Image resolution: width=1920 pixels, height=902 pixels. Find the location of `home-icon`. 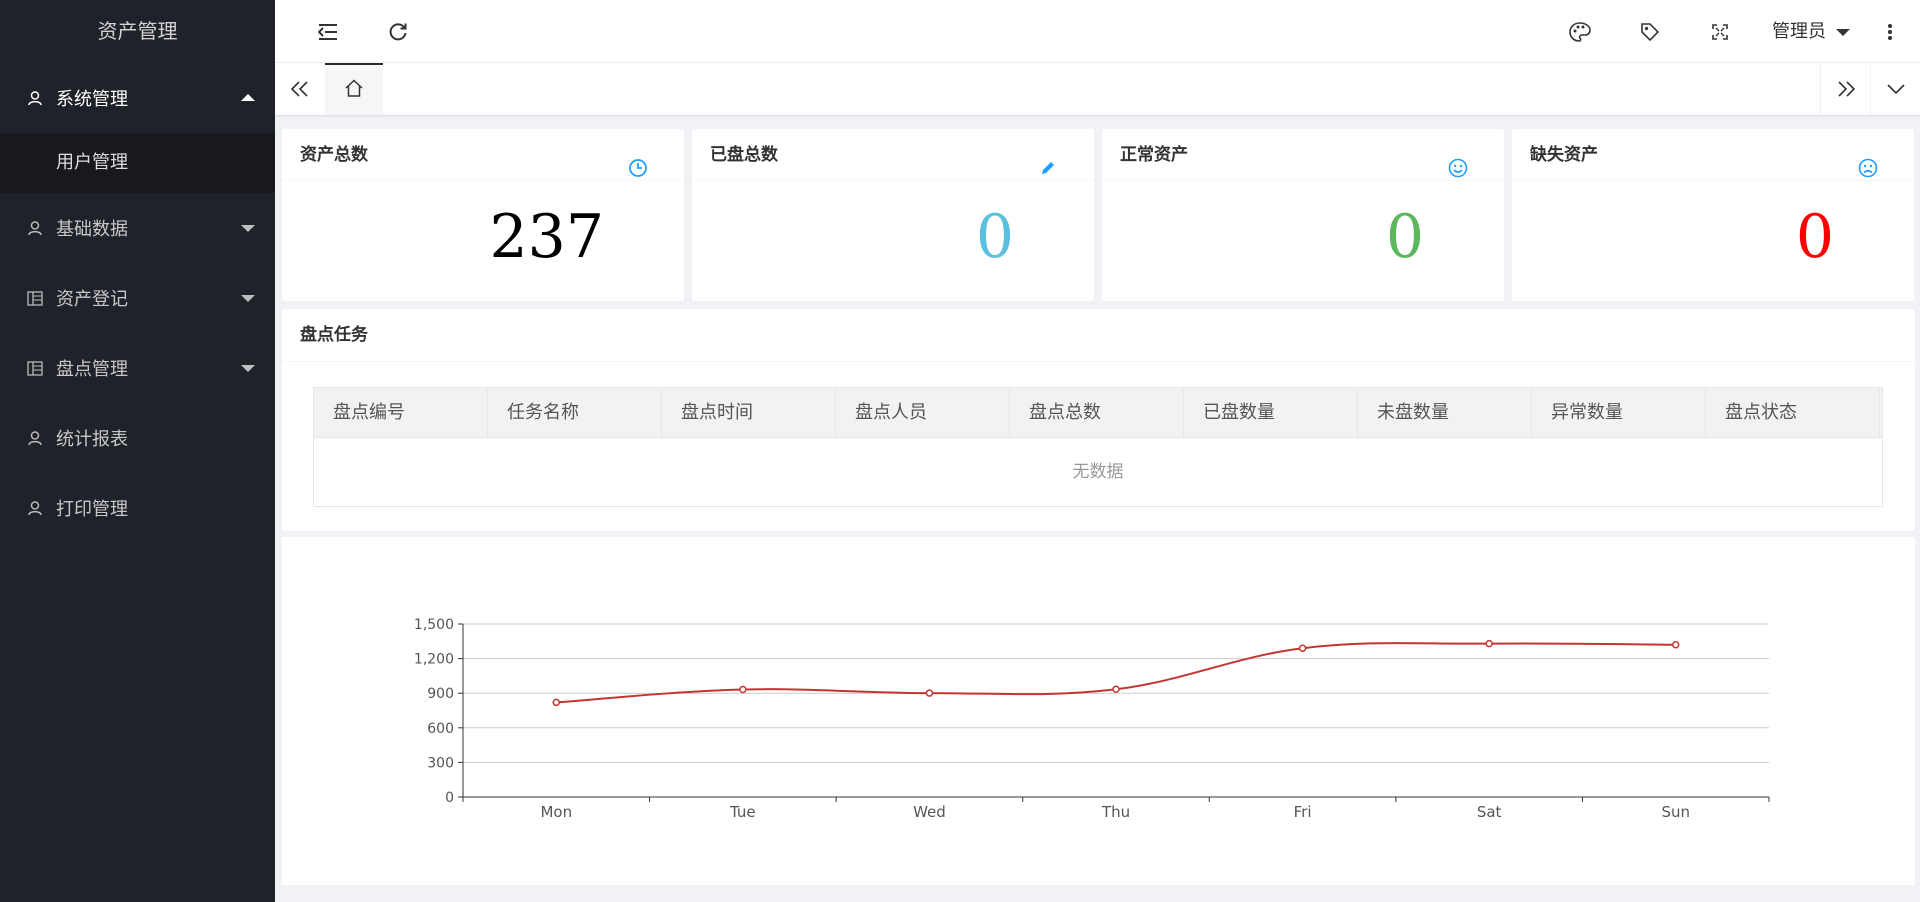

home-icon is located at coordinates (354, 90).